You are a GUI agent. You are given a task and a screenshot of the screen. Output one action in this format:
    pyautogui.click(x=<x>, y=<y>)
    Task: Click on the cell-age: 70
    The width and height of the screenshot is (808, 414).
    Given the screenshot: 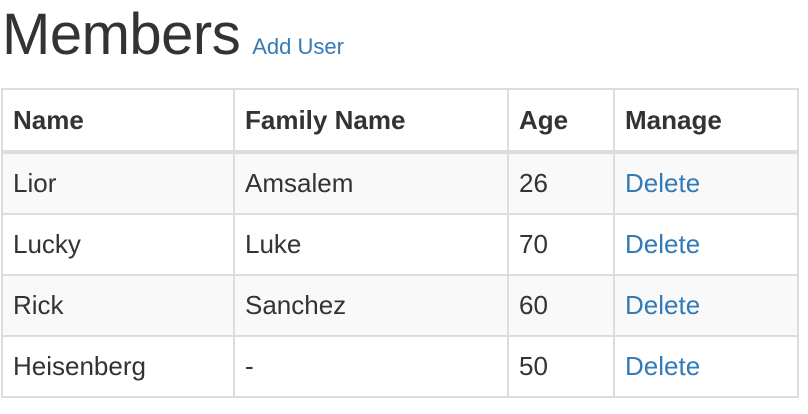 What is the action you would take?
    pyautogui.click(x=561, y=244)
    